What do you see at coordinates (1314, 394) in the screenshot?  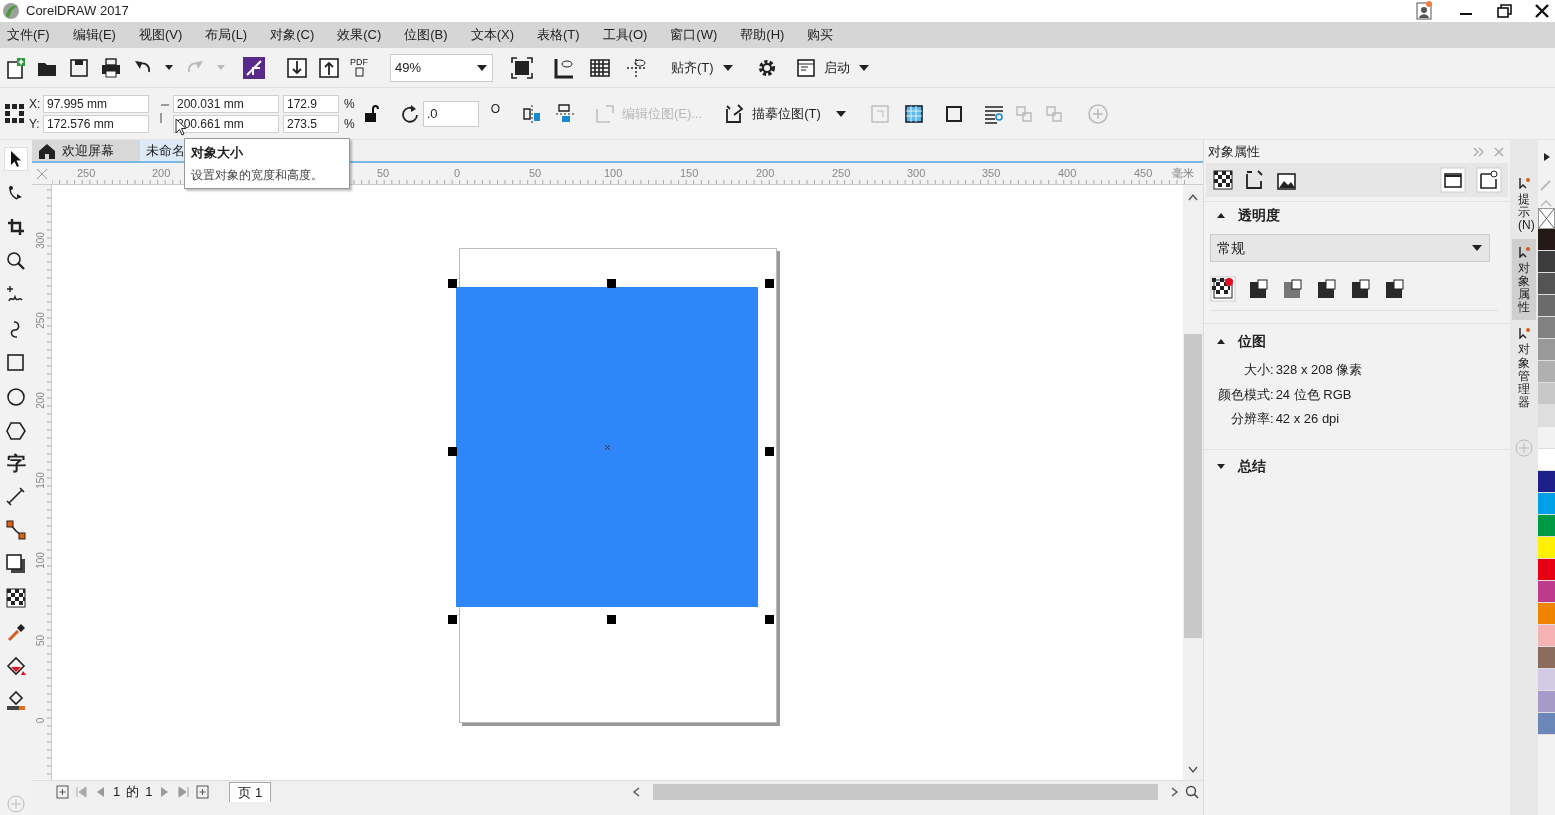 I see `info-value: 24 位色 RGB` at bounding box center [1314, 394].